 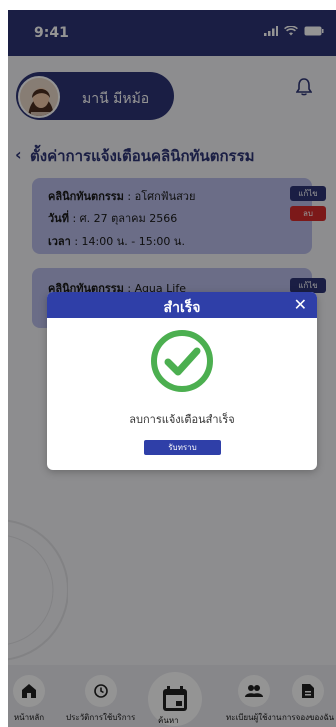 What do you see at coordinates (182, 447) in the screenshot?
I see `acknowledge-button: รับทราบ` at bounding box center [182, 447].